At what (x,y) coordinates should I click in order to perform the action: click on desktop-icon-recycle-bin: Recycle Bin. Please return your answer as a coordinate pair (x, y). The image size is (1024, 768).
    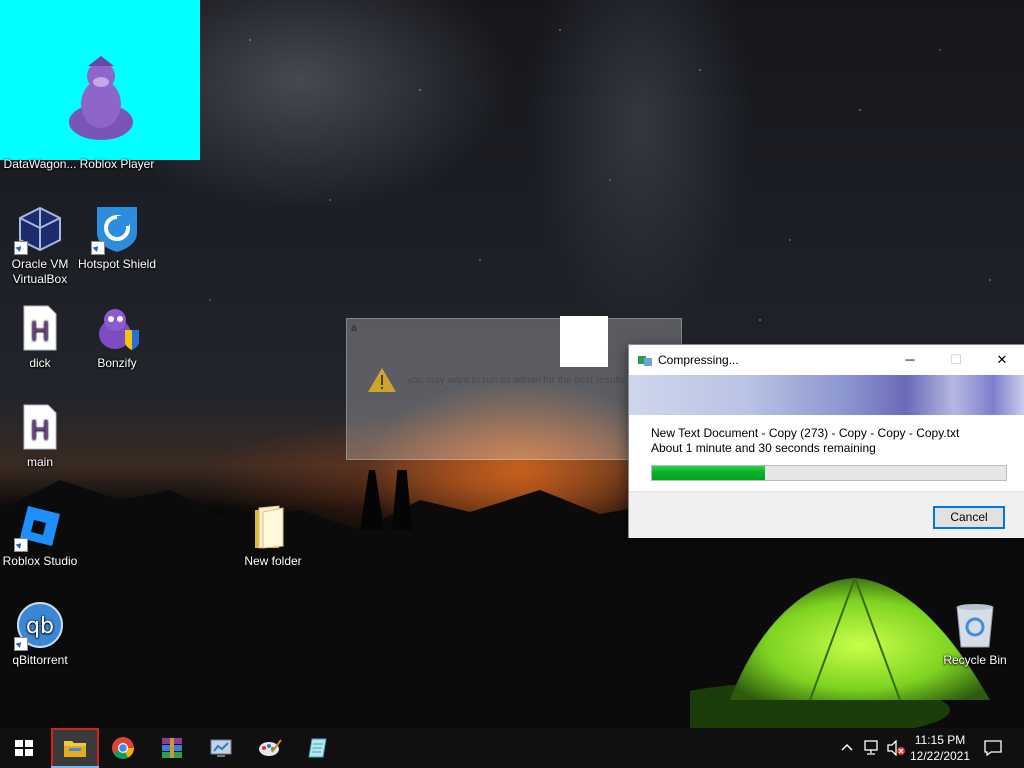
    Looking at the image, I should click on (975, 634).